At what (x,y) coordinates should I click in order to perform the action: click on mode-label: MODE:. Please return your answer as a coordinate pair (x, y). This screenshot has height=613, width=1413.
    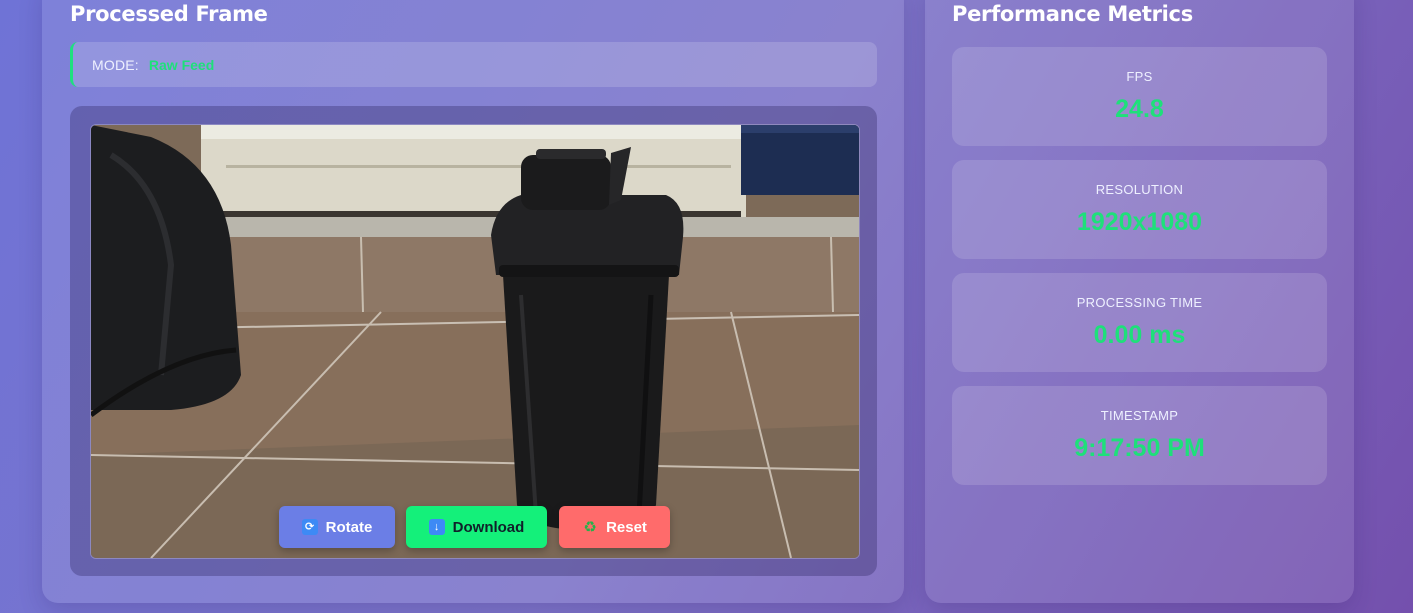
    Looking at the image, I should click on (115, 64).